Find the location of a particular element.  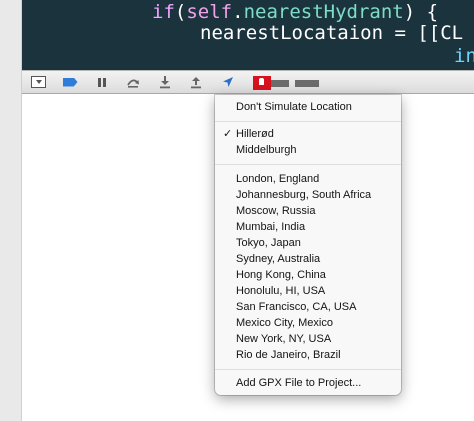

step-out-button is located at coordinates (196, 82).